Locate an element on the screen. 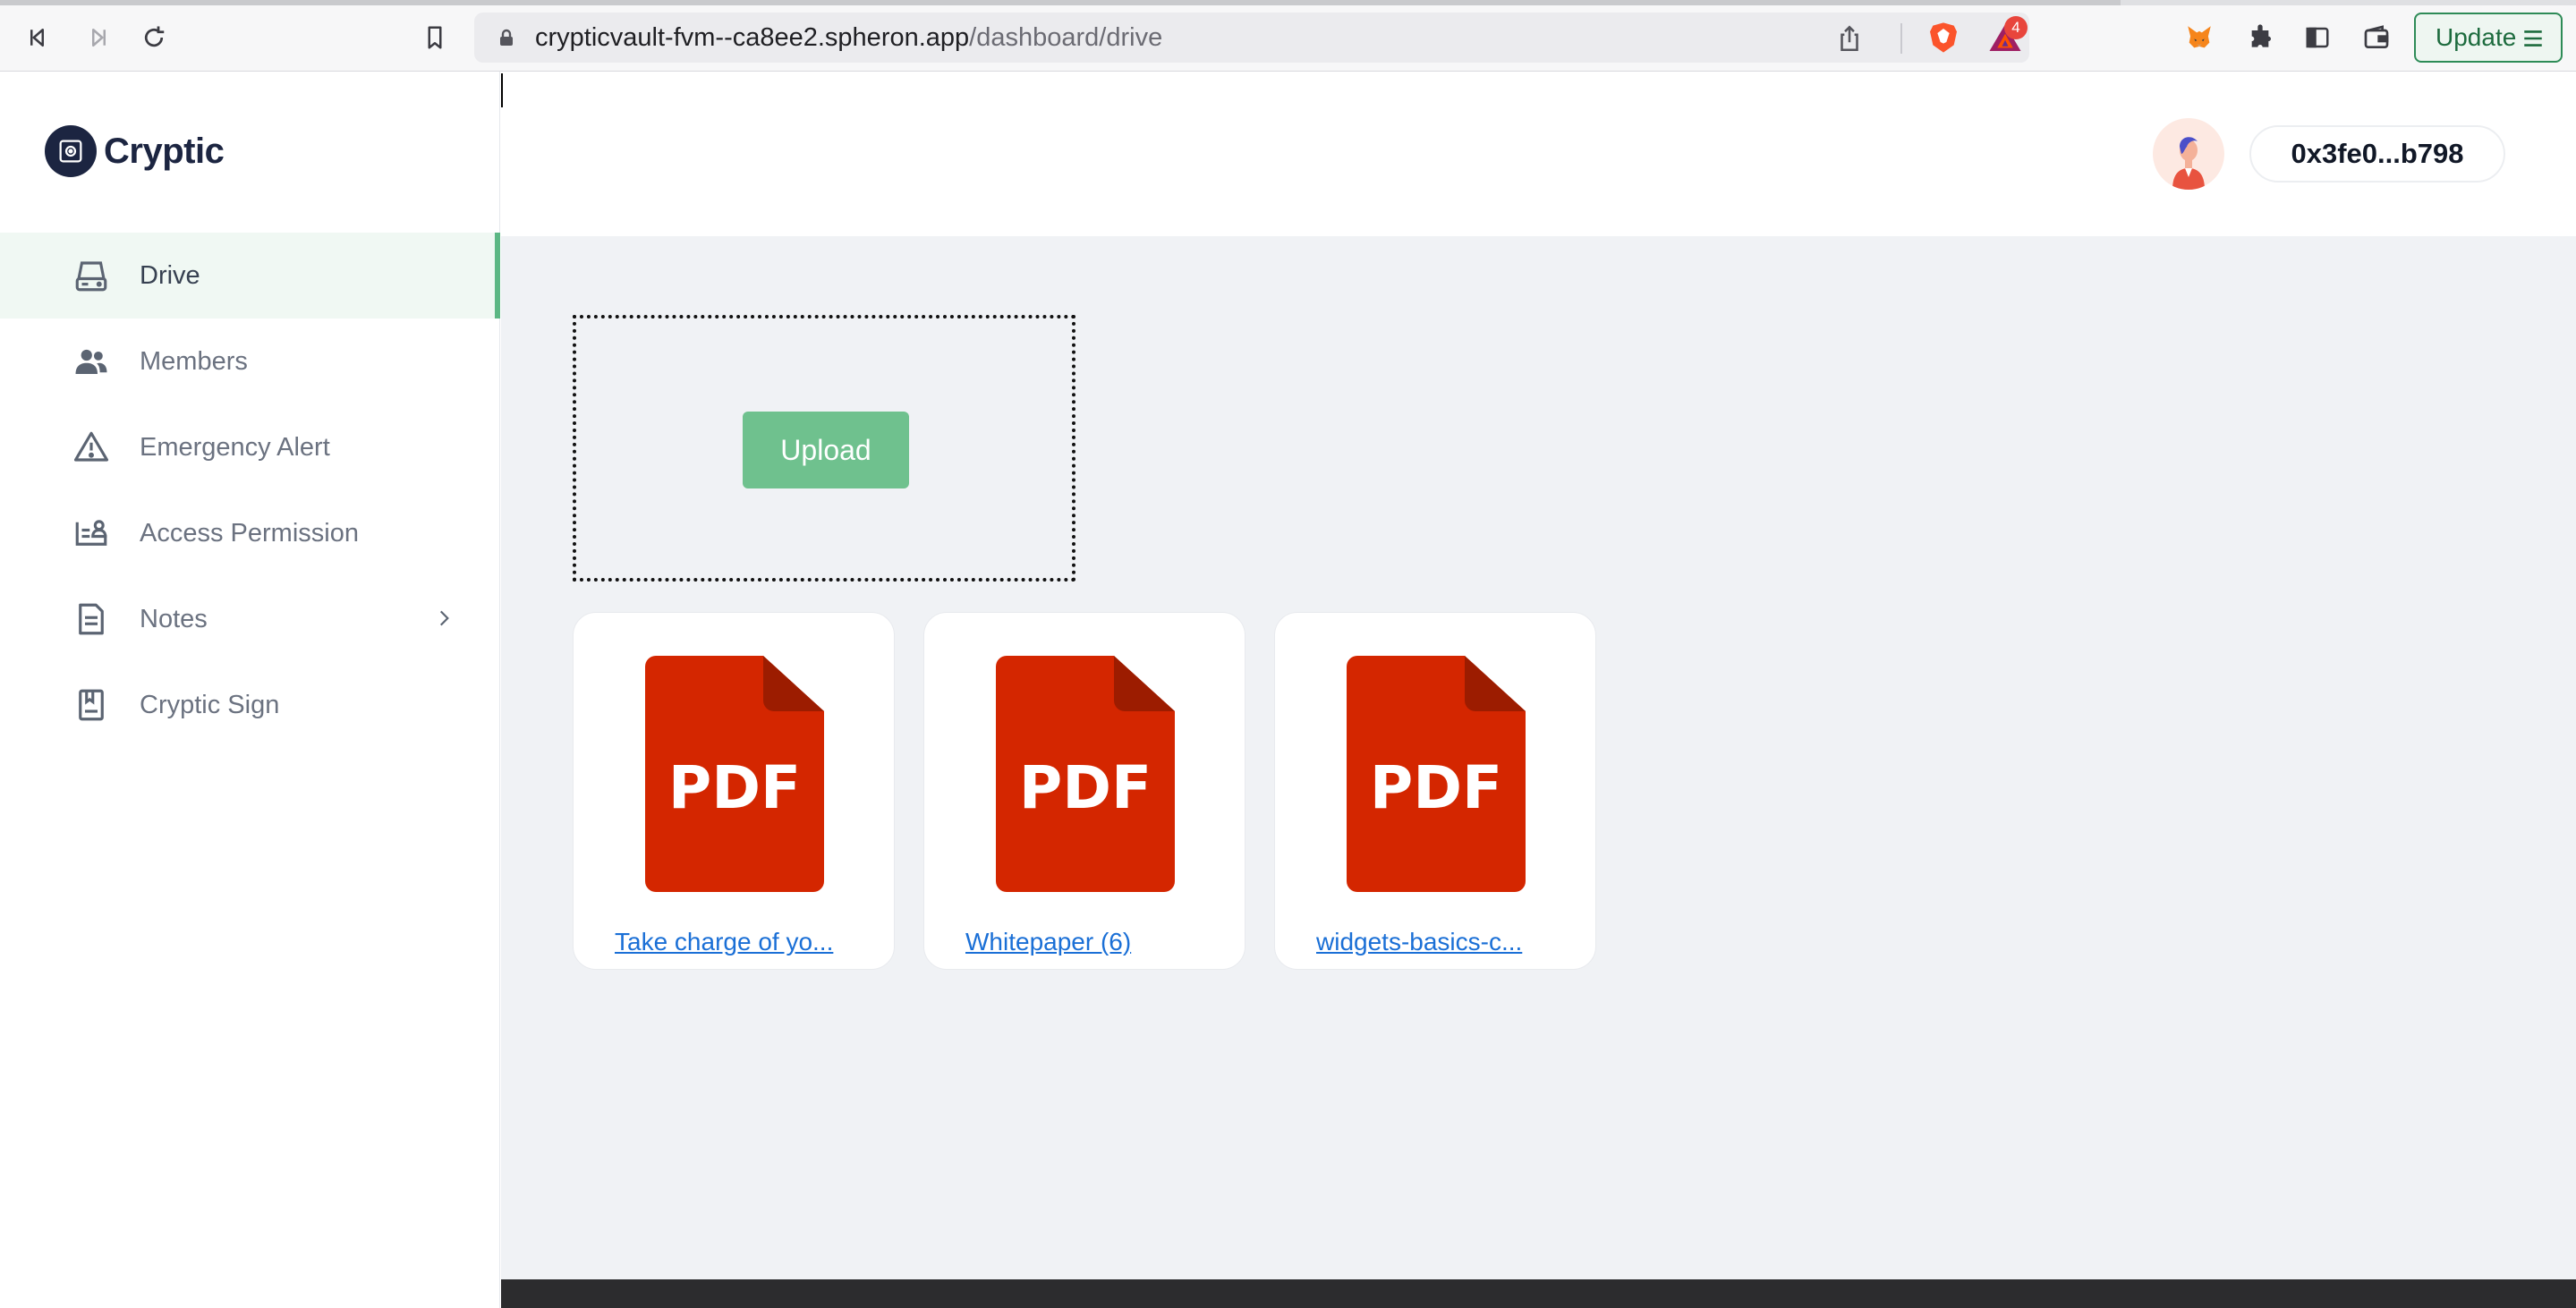 This screenshot has width=2576, height=1308. address-separator is located at coordinates (1901, 38).